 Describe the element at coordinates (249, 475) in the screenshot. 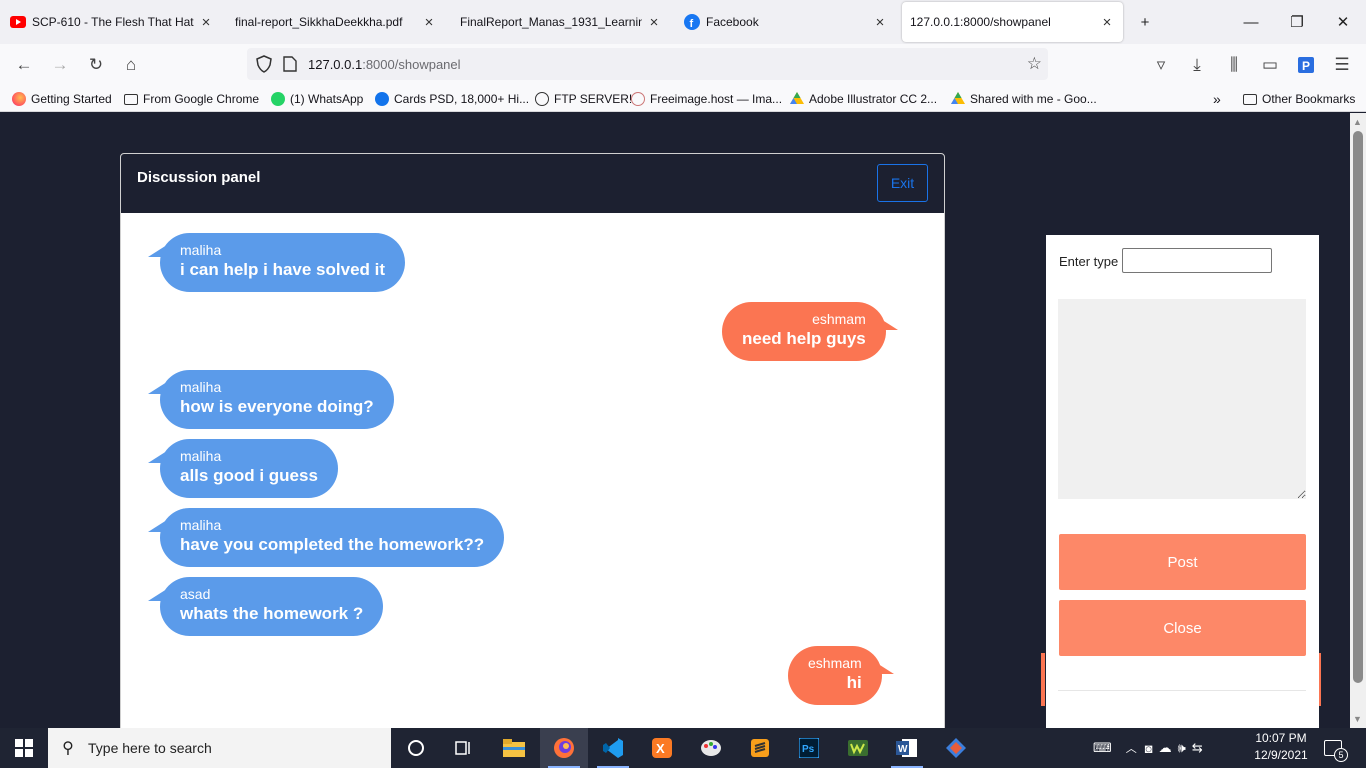

I see `message-text: alls good i guess` at that location.